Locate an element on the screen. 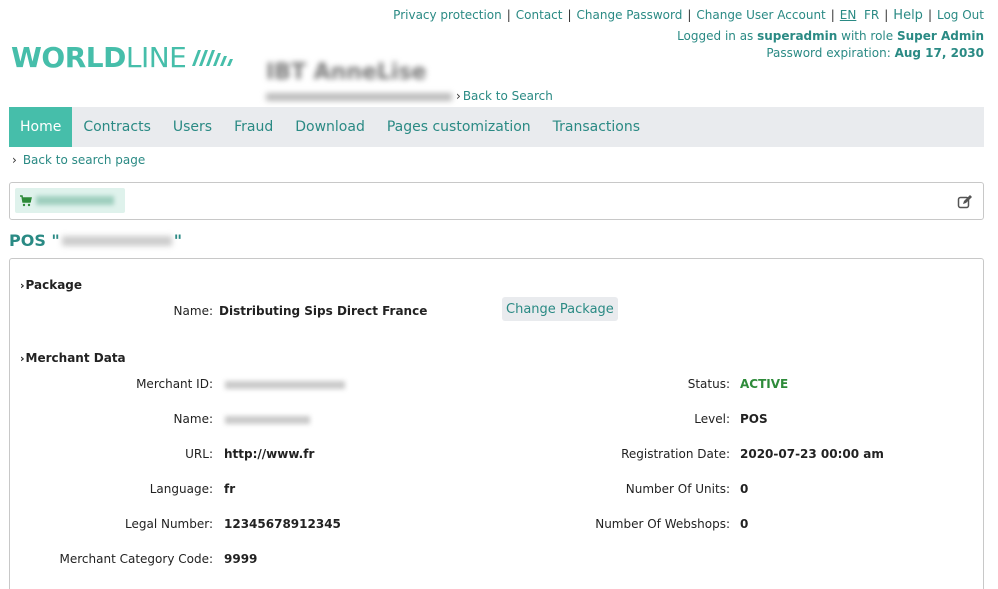 The height and width of the screenshot is (589, 998). merchant-id-redacted is located at coordinates (285, 385).